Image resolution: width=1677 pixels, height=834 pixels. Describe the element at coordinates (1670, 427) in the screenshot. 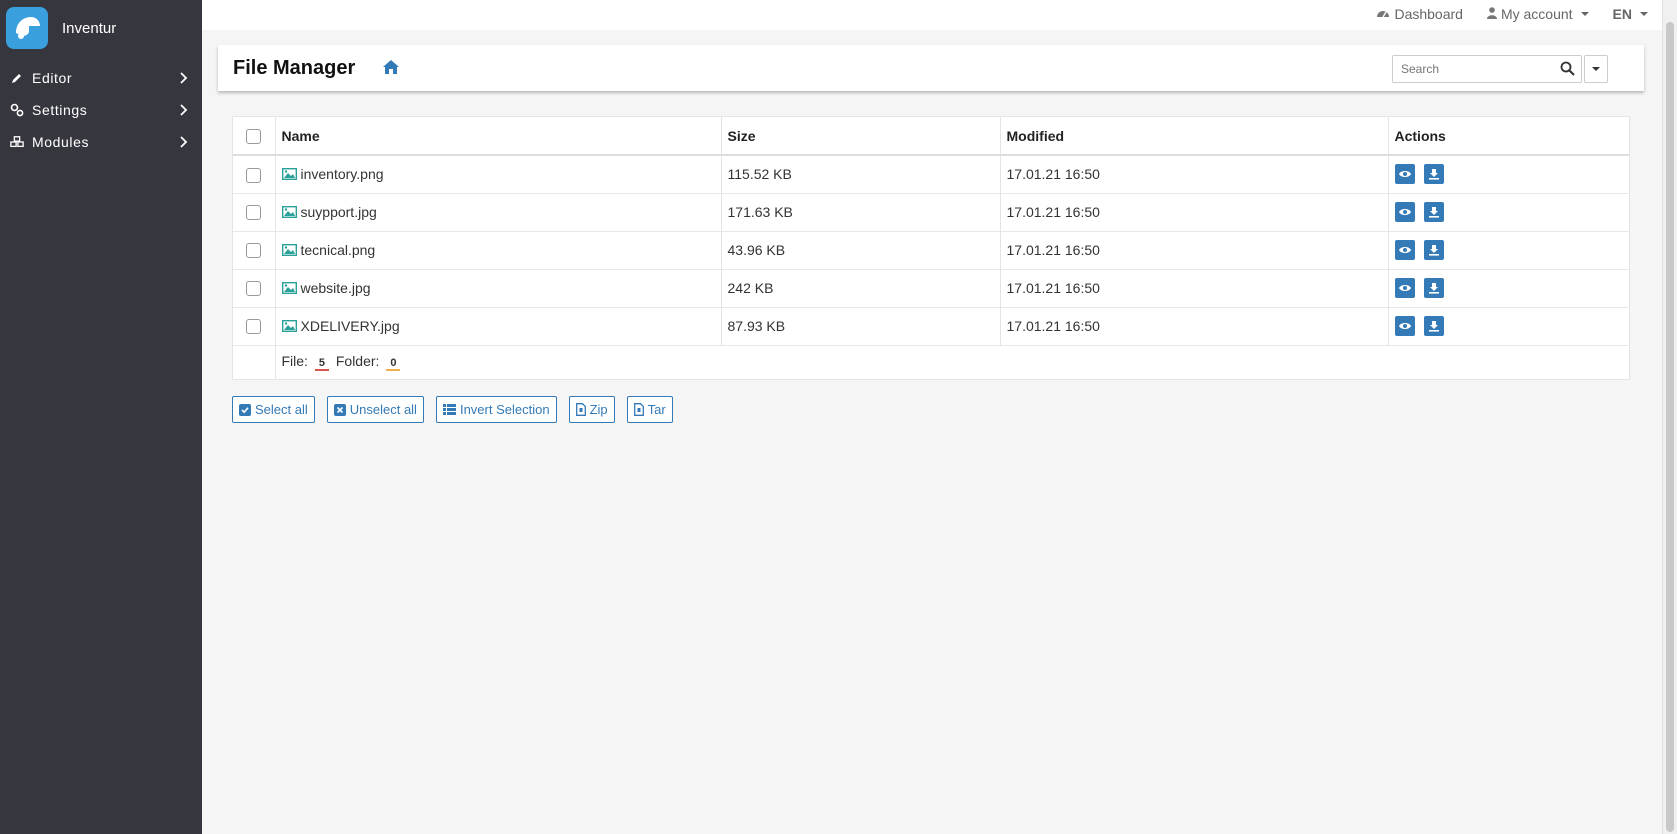

I see `scrollbar-thumb` at that location.